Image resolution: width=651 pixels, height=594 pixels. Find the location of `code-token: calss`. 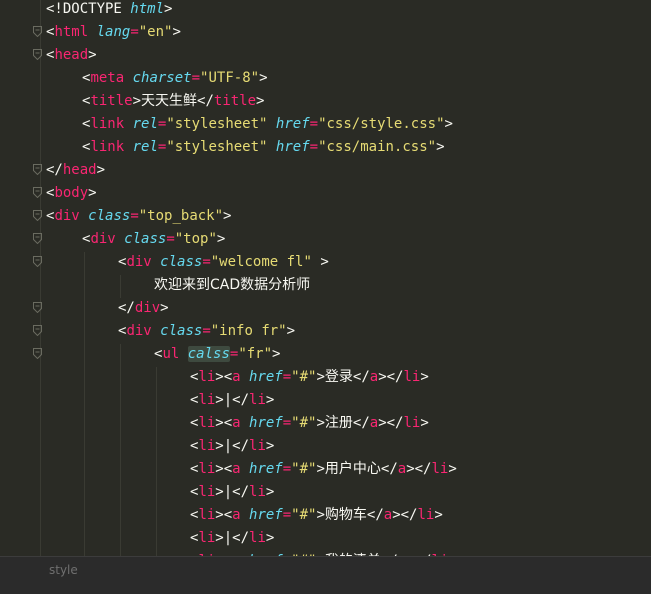

code-token: calss is located at coordinates (208, 354).